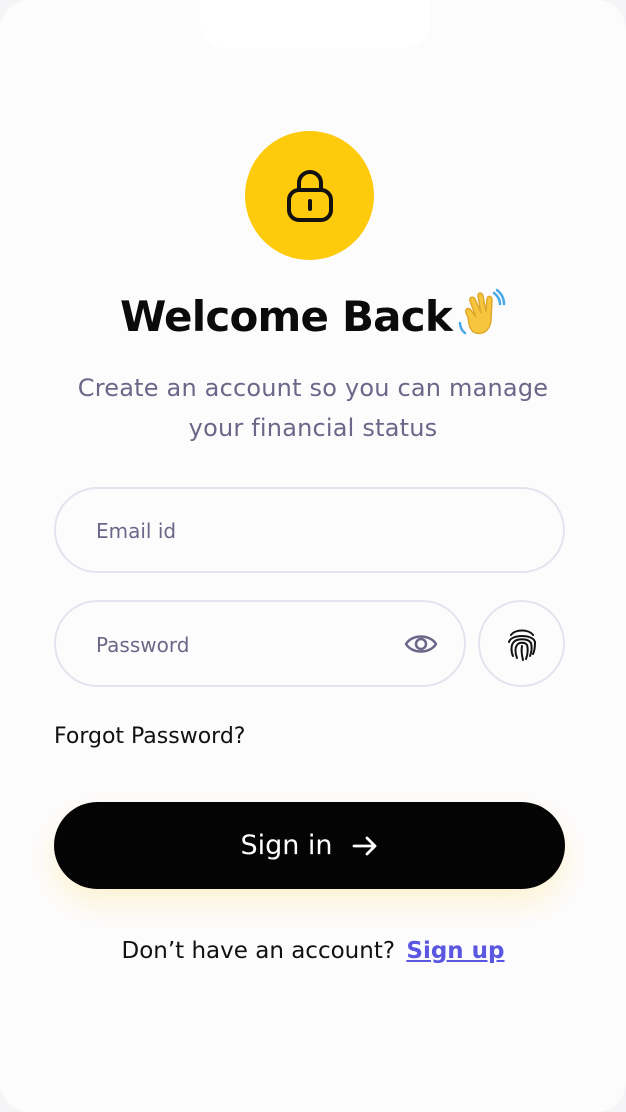 This screenshot has width=626, height=1112. What do you see at coordinates (313, 428) in the screenshot?
I see `subtitle-line-2: your financial status` at bounding box center [313, 428].